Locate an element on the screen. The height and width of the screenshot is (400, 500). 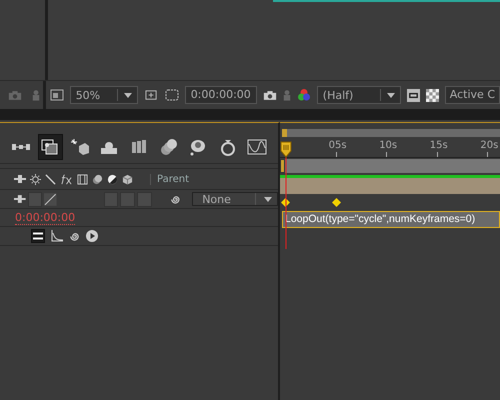
ruler-label: 05s is located at coordinates (337, 145).